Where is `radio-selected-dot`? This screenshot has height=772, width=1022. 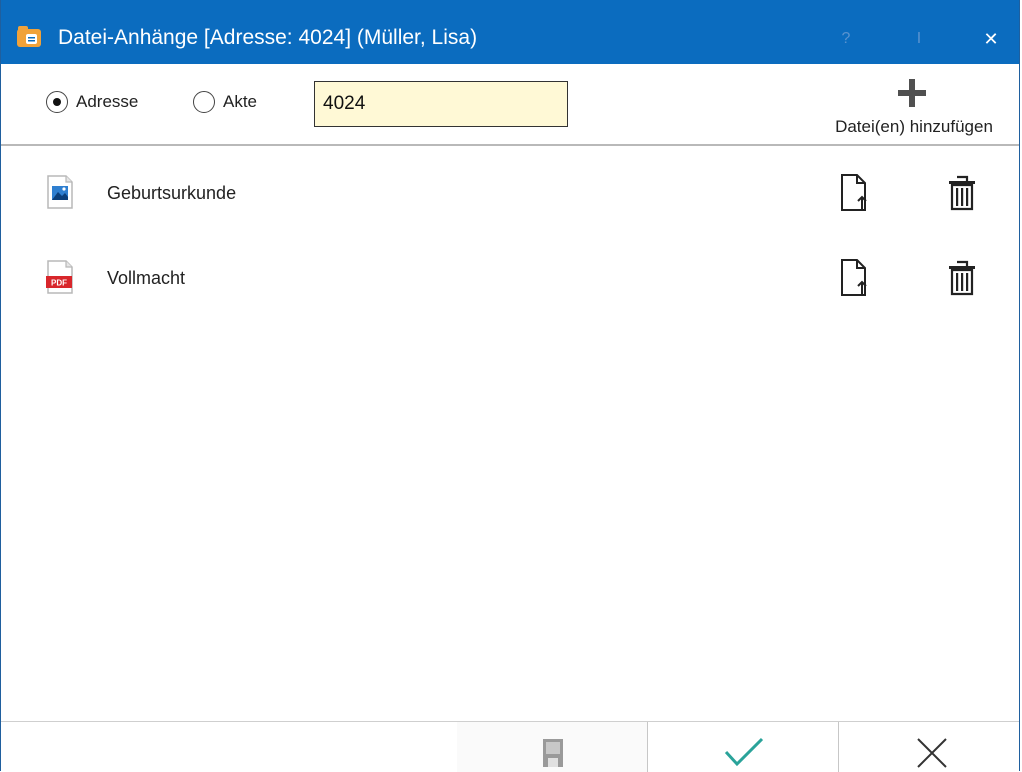 radio-selected-dot is located at coordinates (57, 102).